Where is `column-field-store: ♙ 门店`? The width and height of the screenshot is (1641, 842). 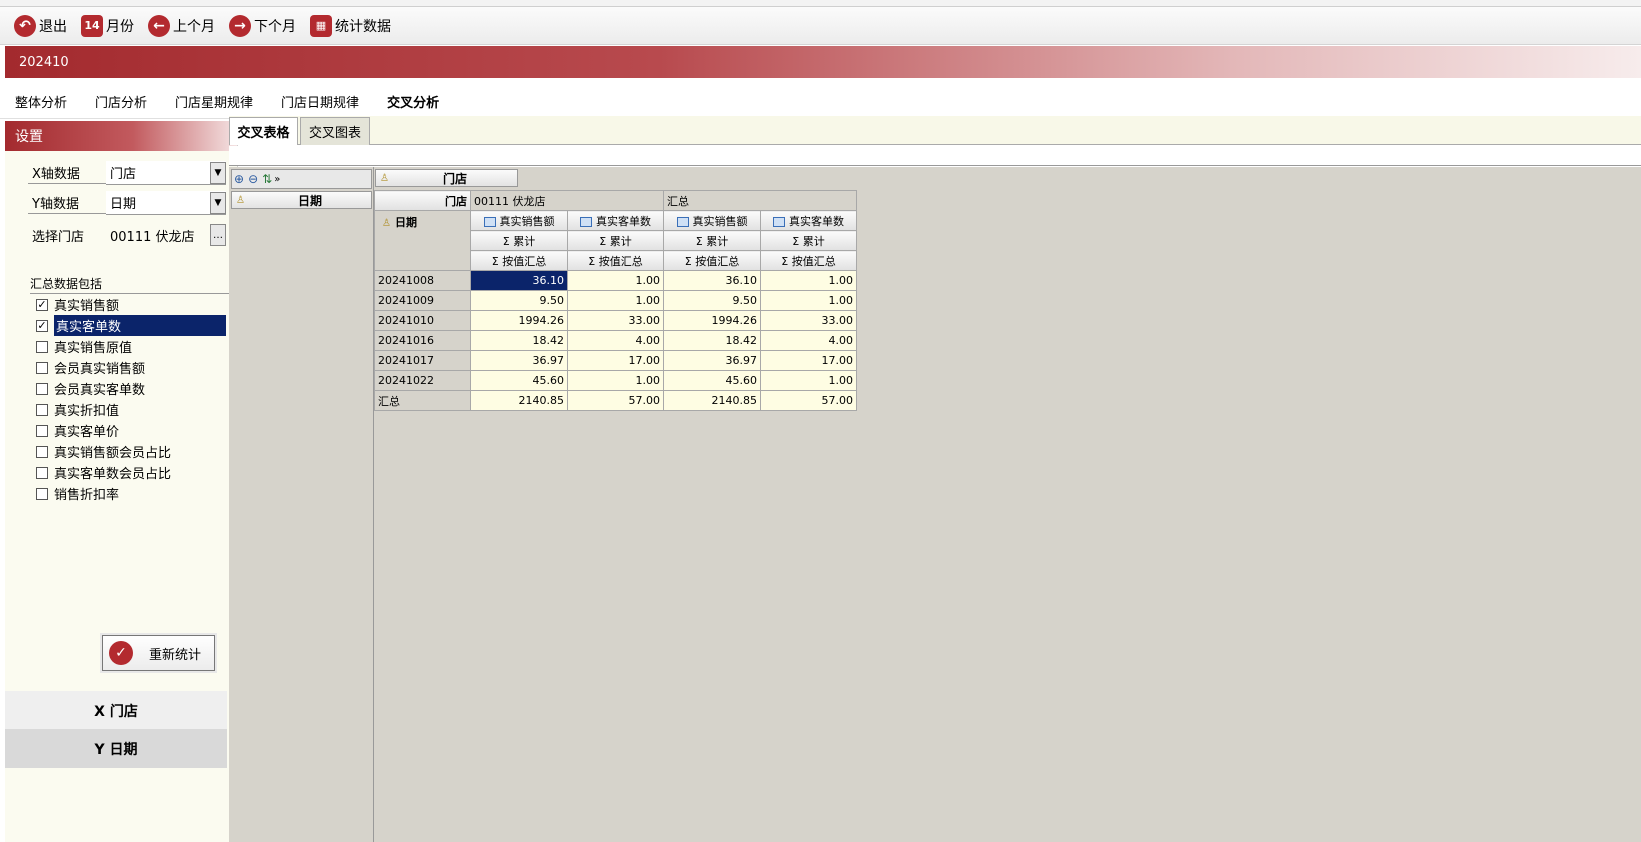 column-field-store: ♙ 门店 is located at coordinates (446, 178).